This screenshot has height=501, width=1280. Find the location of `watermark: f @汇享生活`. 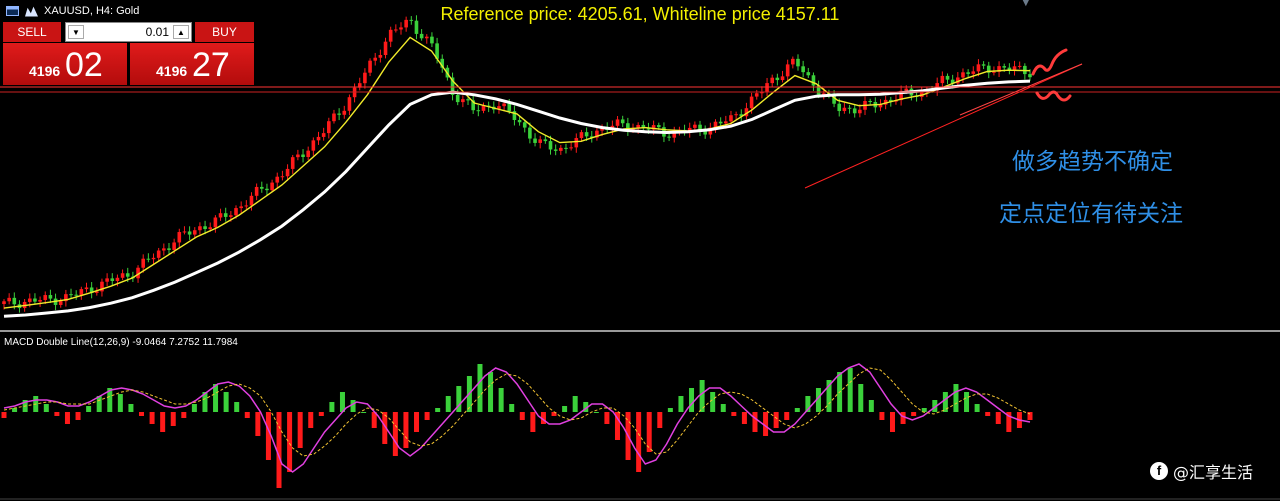

watermark: f @汇享生活 is located at coordinates (1201, 471).